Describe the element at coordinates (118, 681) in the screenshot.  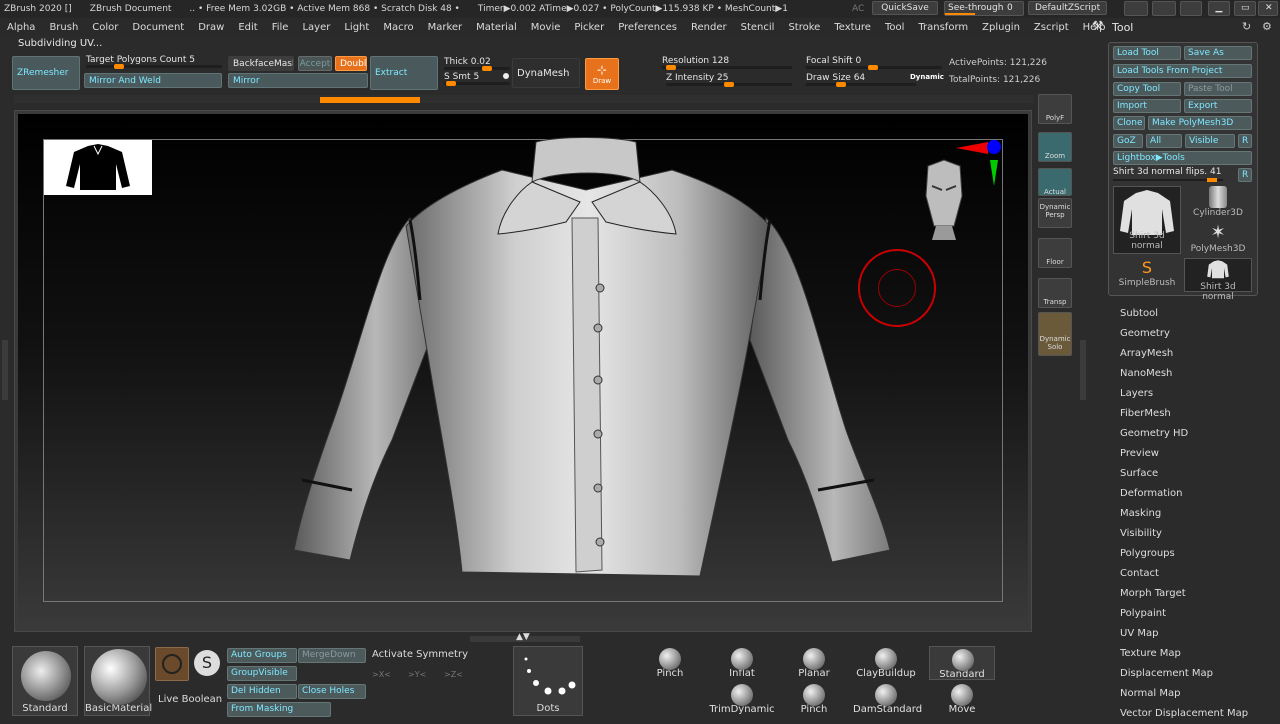
I see `material-swatch: BasicMaterial` at that location.